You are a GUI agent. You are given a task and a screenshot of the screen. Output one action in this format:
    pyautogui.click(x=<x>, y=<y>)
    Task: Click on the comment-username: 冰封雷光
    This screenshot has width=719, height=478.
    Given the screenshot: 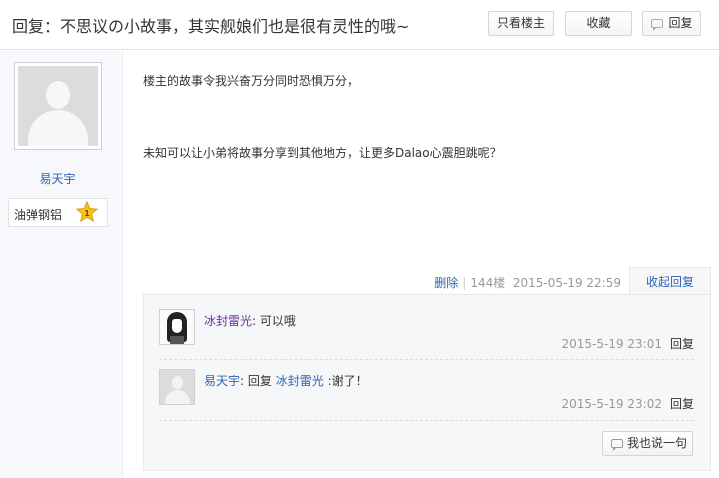 What is the action you would take?
    pyautogui.click(x=228, y=321)
    